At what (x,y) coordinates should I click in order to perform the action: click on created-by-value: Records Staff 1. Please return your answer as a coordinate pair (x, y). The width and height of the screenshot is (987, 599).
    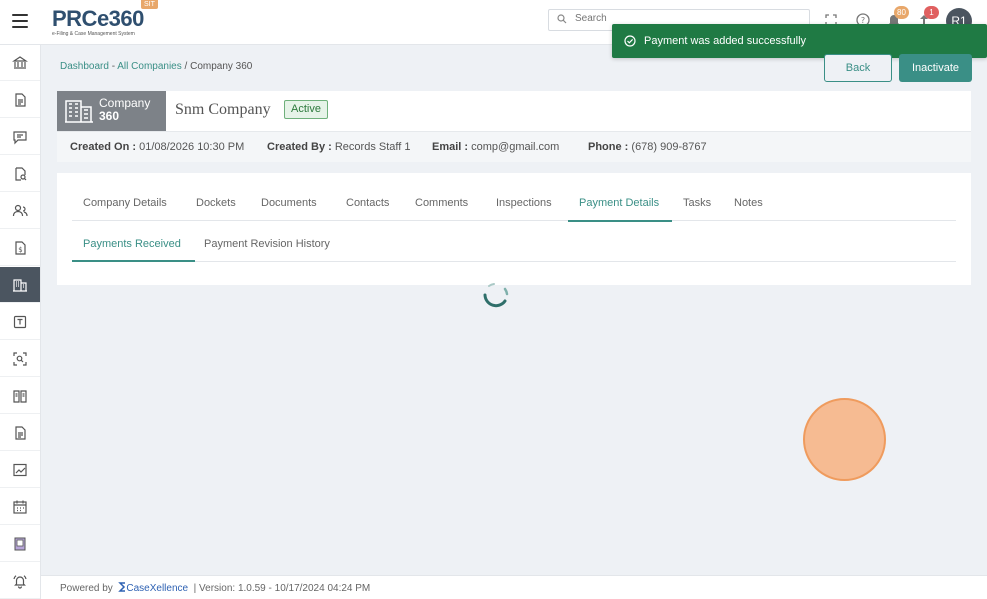
    Looking at the image, I should click on (372, 147).